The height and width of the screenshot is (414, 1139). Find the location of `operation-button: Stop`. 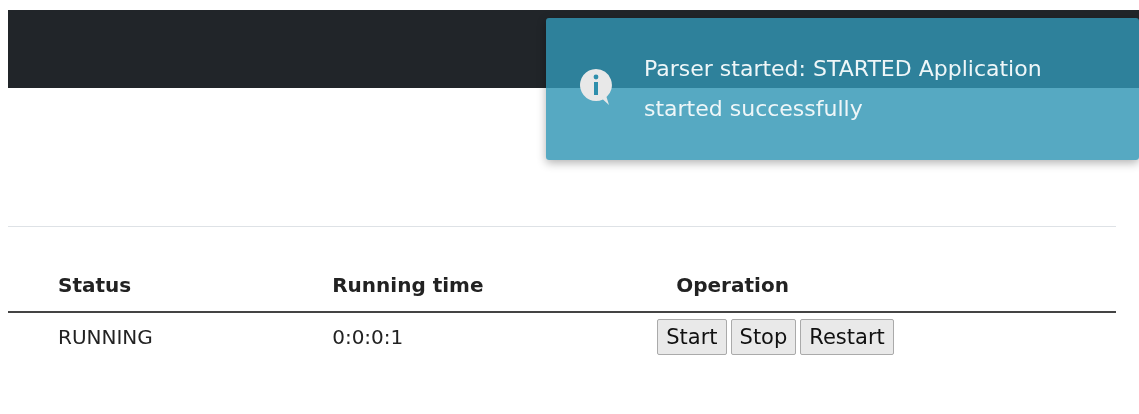

operation-button: Stop is located at coordinates (763, 337).